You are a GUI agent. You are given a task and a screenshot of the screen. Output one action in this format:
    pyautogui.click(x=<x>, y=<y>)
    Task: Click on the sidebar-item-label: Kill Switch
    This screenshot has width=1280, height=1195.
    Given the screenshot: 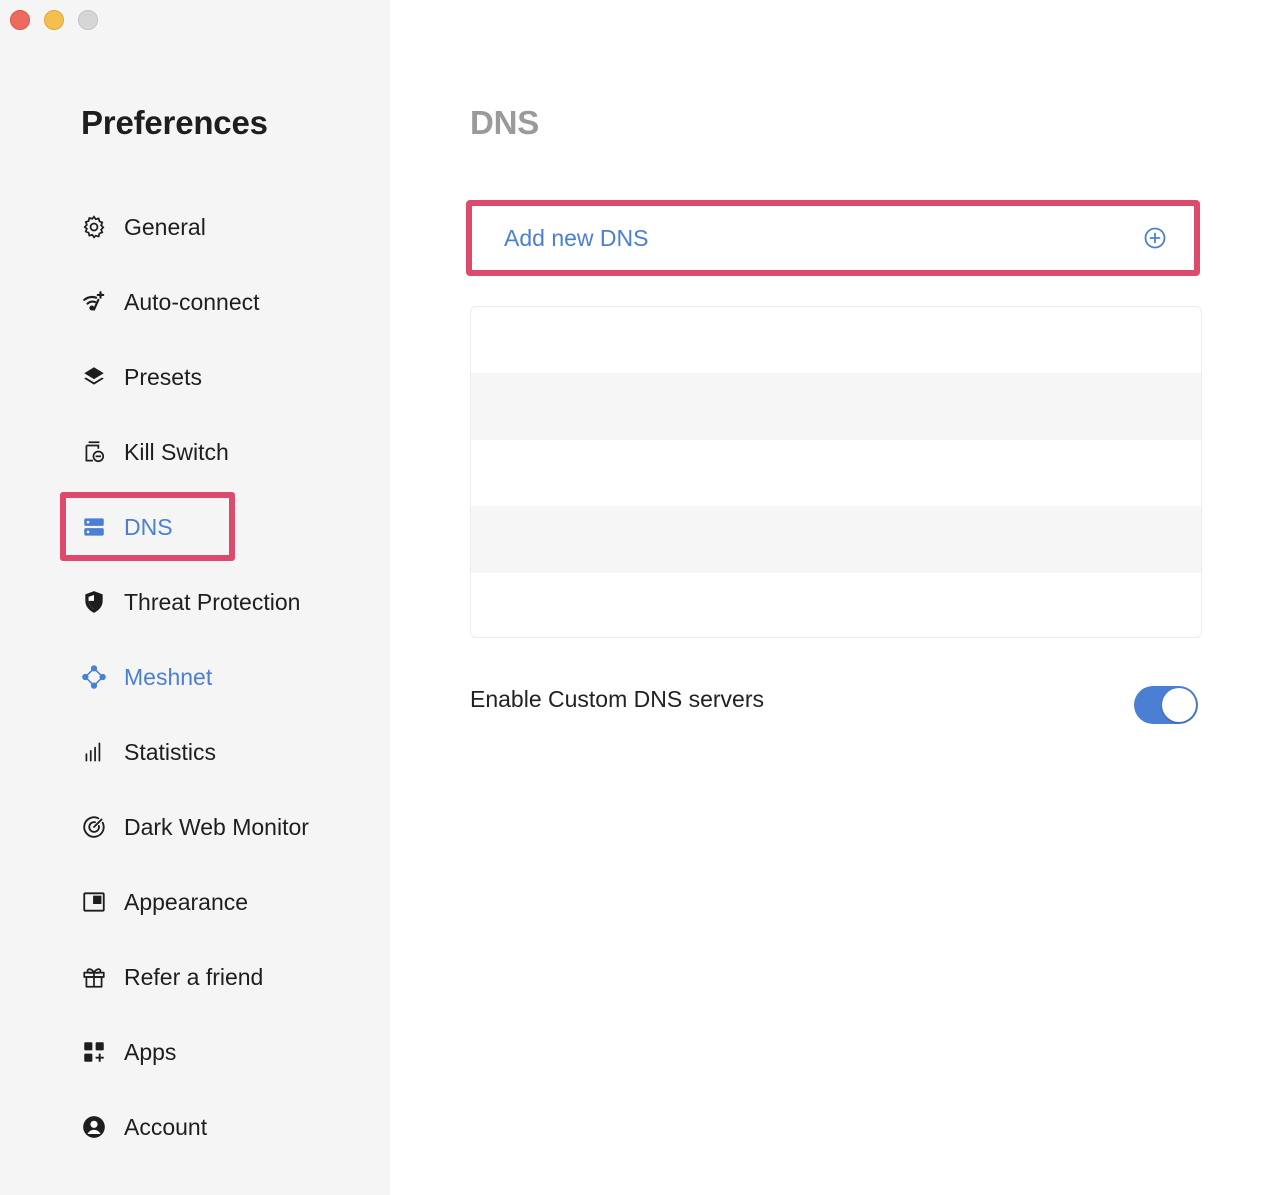 What is the action you would take?
    pyautogui.click(x=176, y=451)
    